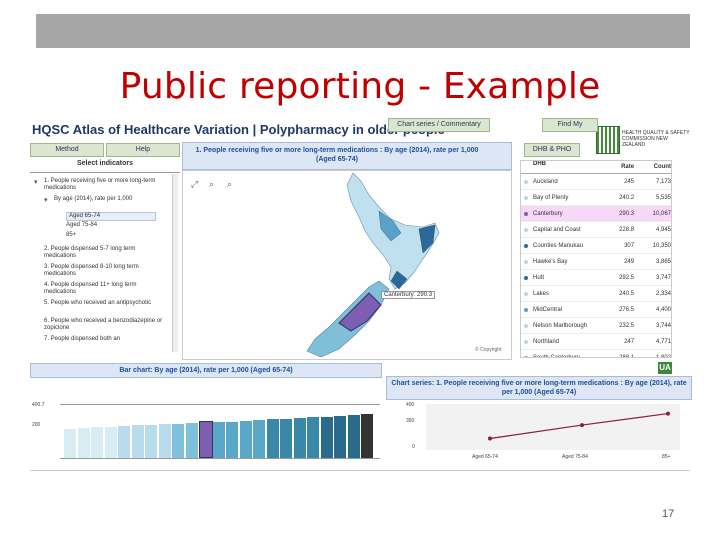 This screenshot has width=720, height=540. Describe the element at coordinates (596, 353) in the screenshot. I see `table-row: South Canterbury 288.1 1,802` at that location.